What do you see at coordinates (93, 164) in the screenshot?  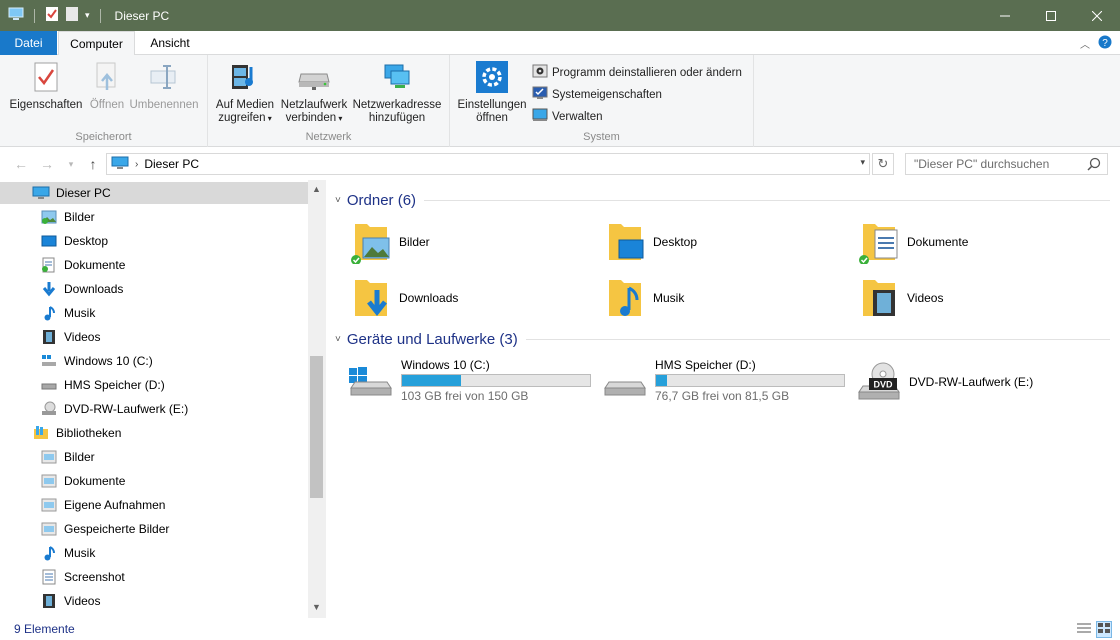 I see `up-button: ↑` at bounding box center [93, 164].